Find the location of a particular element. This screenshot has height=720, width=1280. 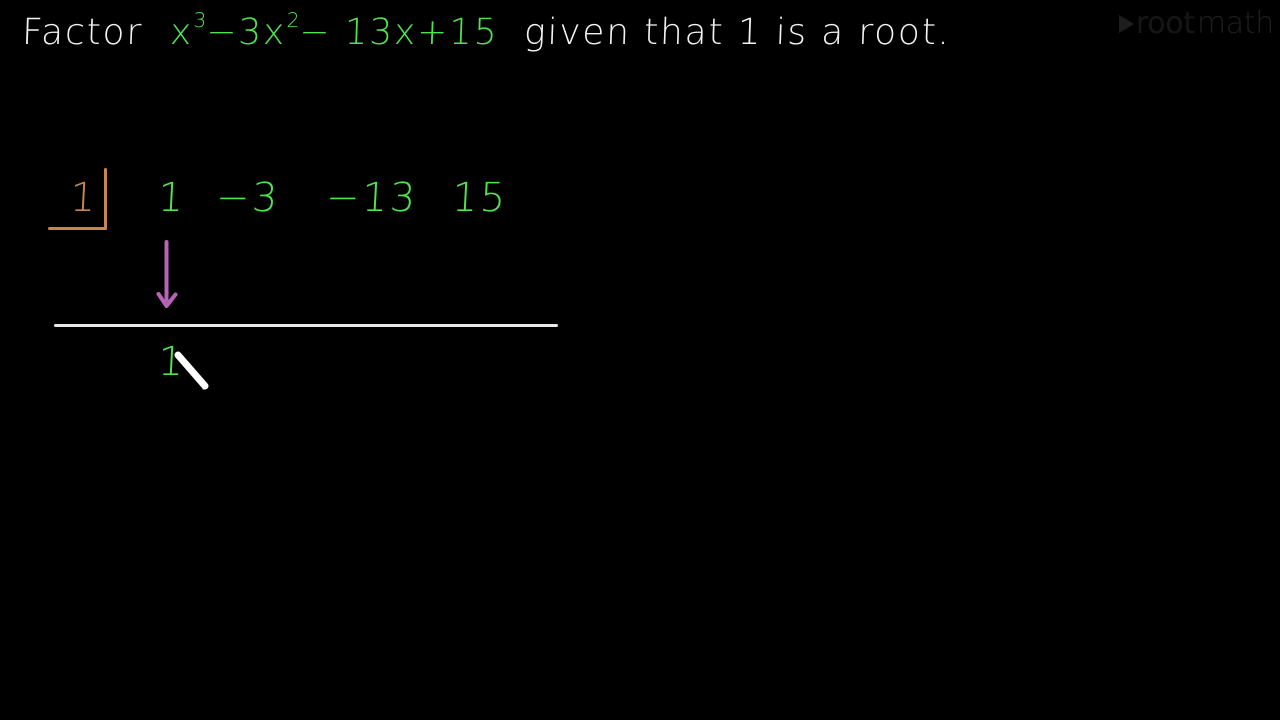

poly-term2-exponent: 2 is located at coordinates (292, 20).